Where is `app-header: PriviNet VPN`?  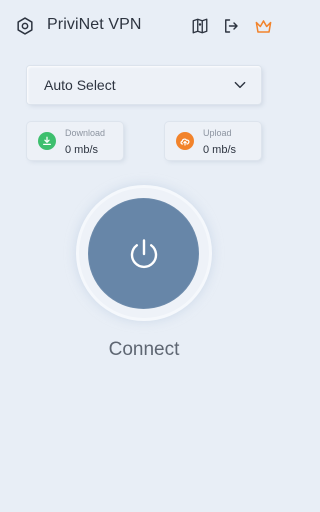 app-header: PriviNet VPN is located at coordinates (144, 26).